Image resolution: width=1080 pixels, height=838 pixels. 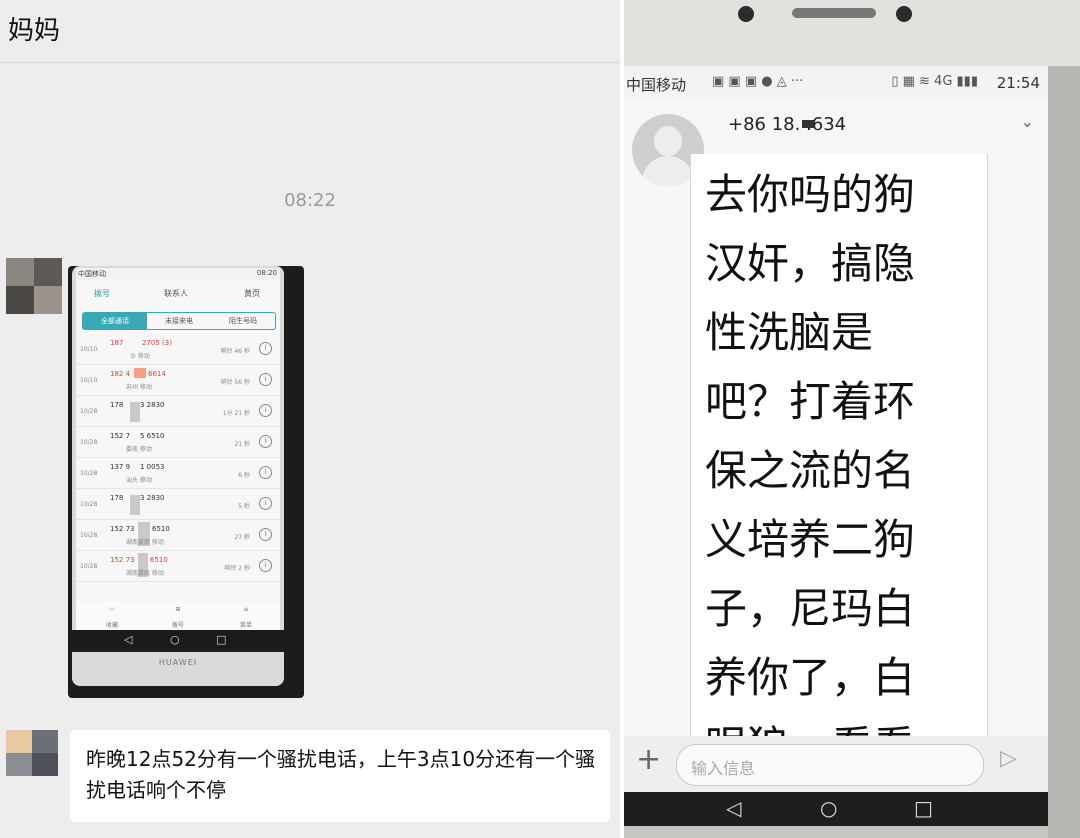 What do you see at coordinates (852, 33) in the screenshot?
I see `phone-top-bezel` at bounding box center [852, 33].